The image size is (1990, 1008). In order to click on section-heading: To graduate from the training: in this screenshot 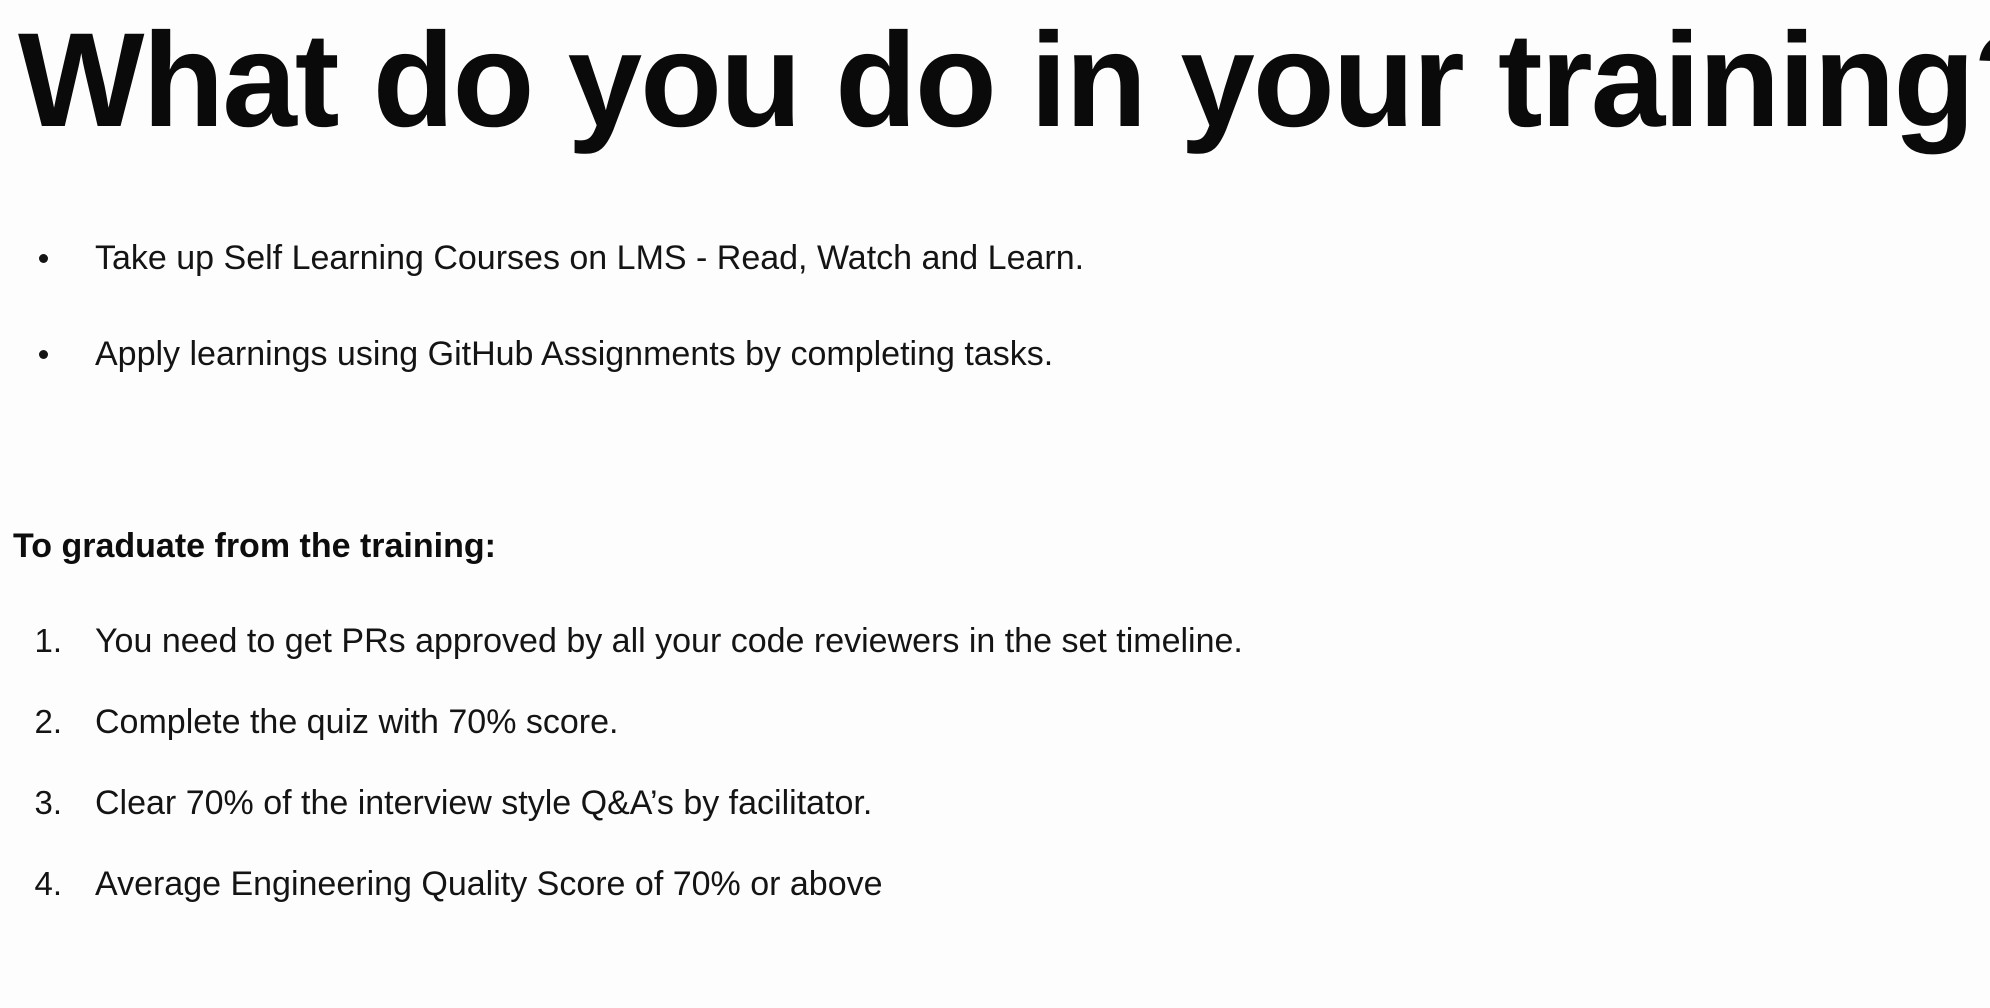, I will do `click(254, 546)`.